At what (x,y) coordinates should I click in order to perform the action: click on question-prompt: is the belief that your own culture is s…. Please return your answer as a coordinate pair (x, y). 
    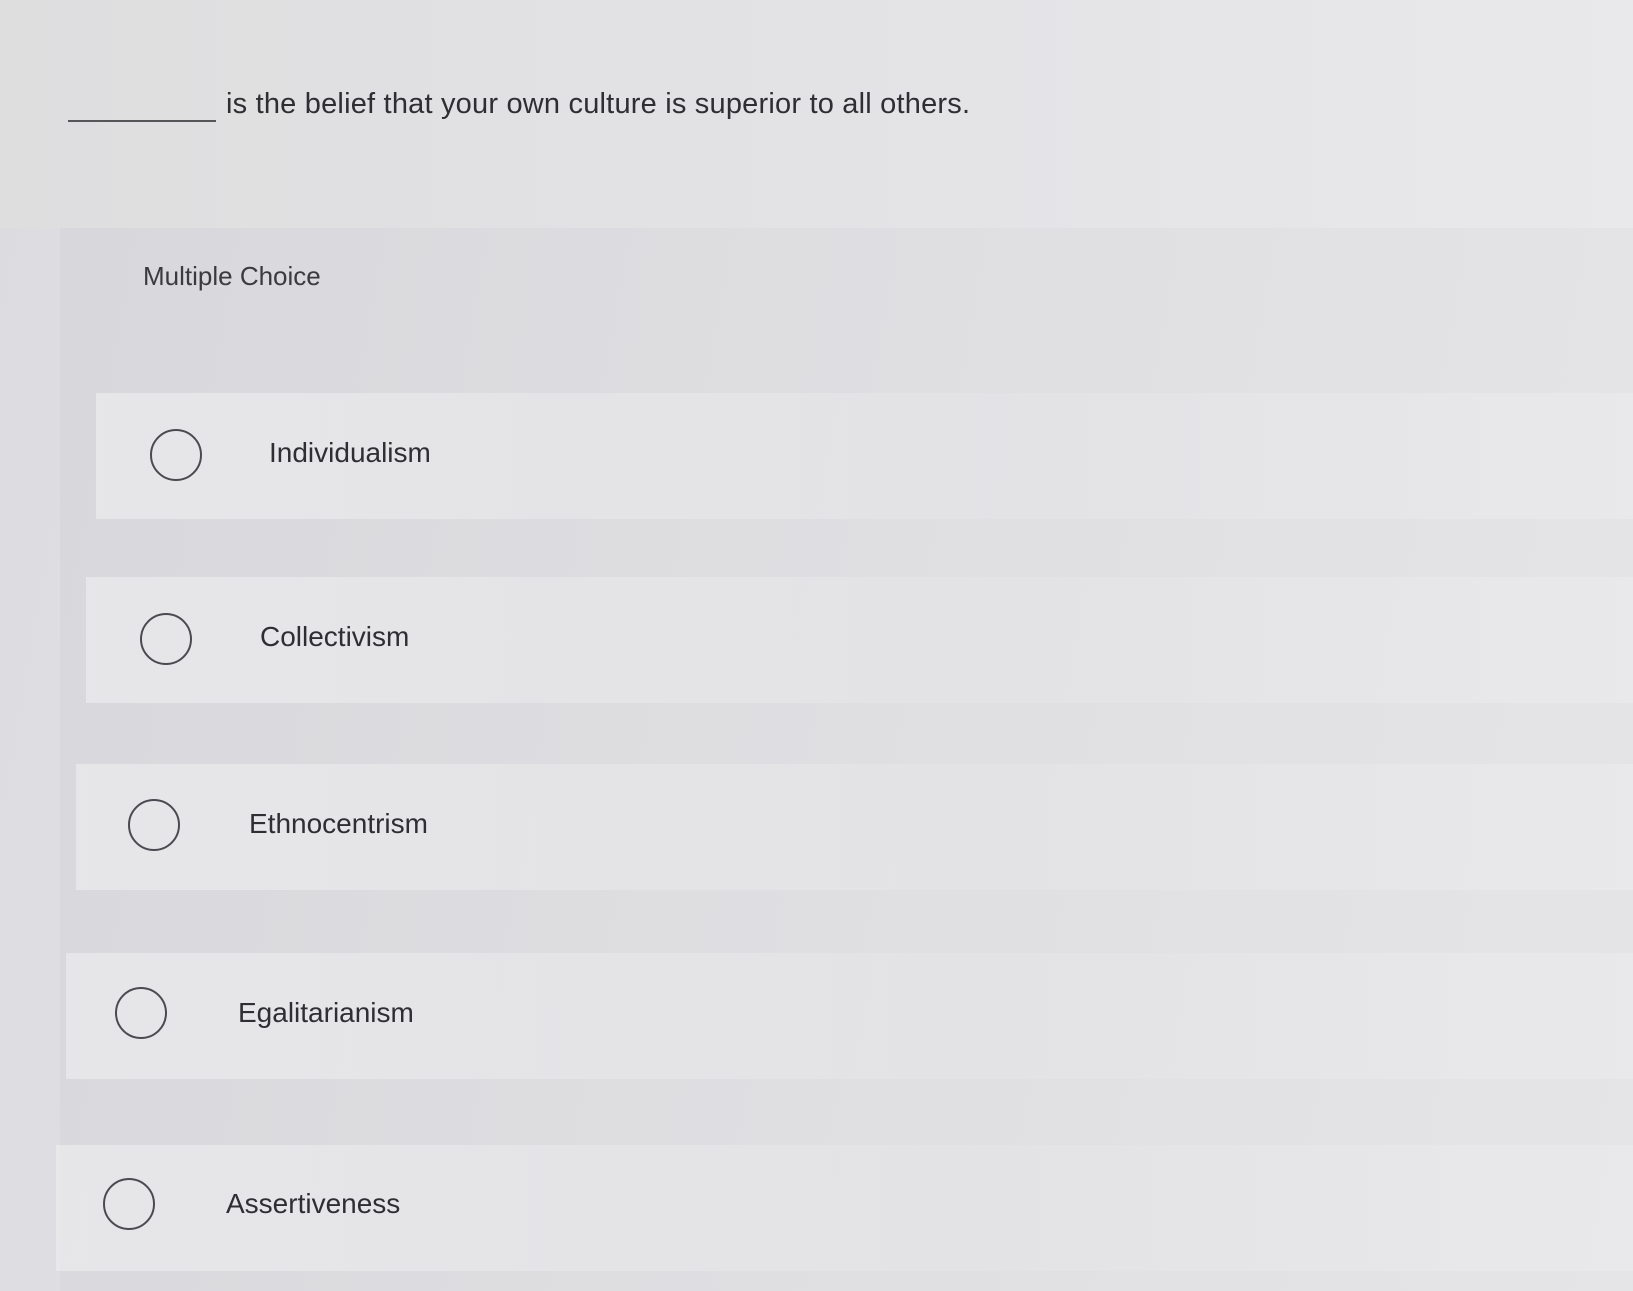
    Looking at the image, I should click on (519, 104).